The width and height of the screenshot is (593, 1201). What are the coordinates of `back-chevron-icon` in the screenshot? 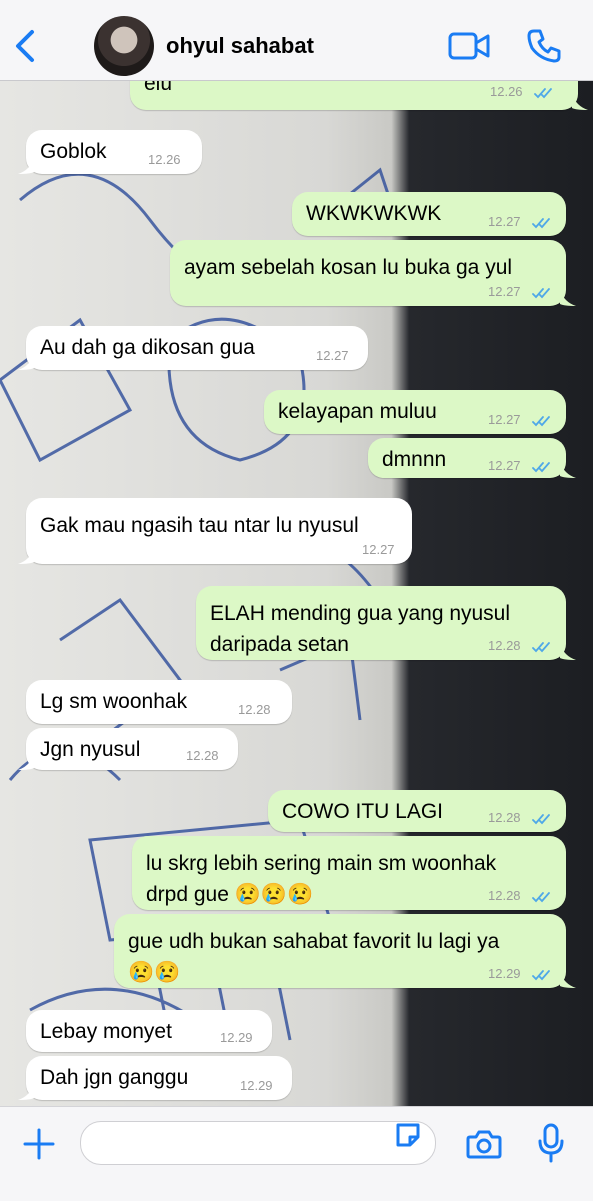 It's located at (25, 46).